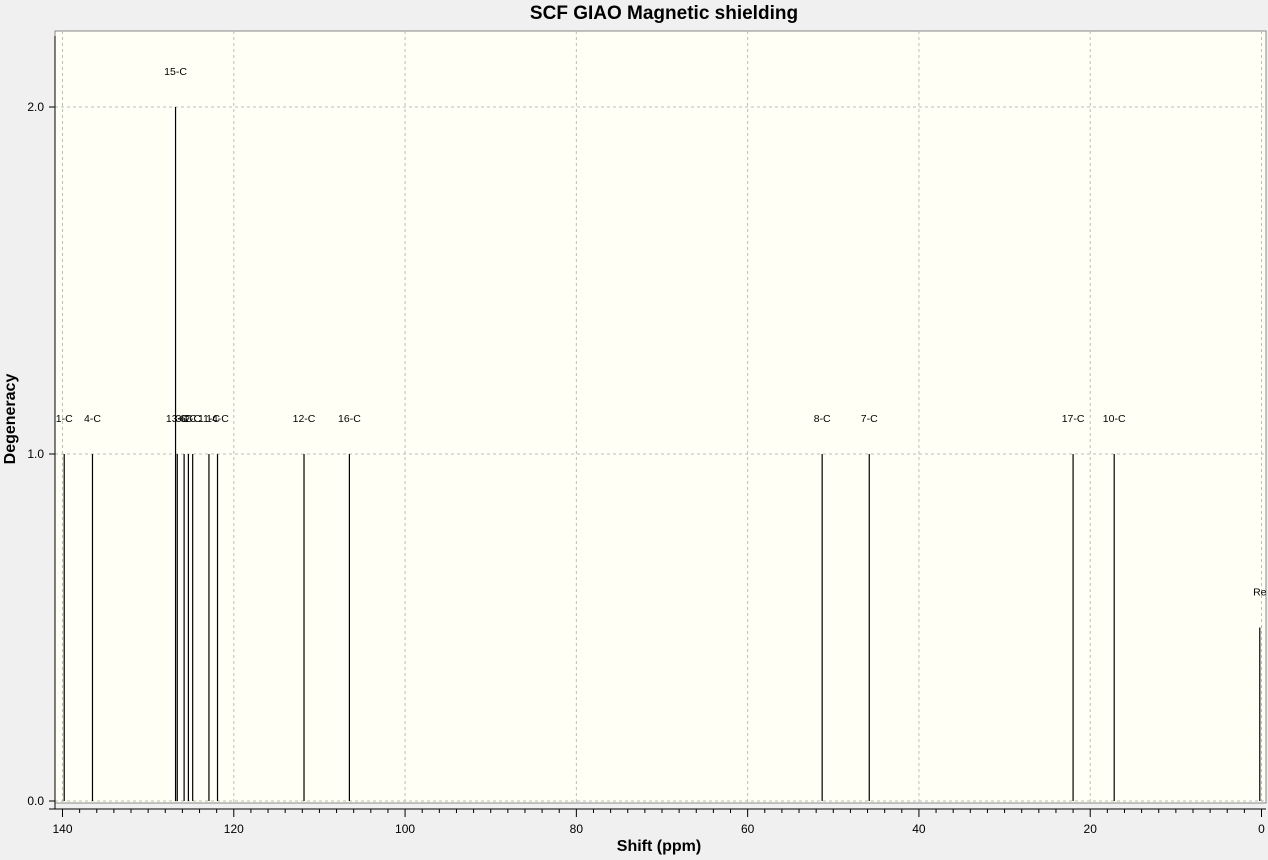  I want to click on x-tick-label: 80, so click(577, 829).